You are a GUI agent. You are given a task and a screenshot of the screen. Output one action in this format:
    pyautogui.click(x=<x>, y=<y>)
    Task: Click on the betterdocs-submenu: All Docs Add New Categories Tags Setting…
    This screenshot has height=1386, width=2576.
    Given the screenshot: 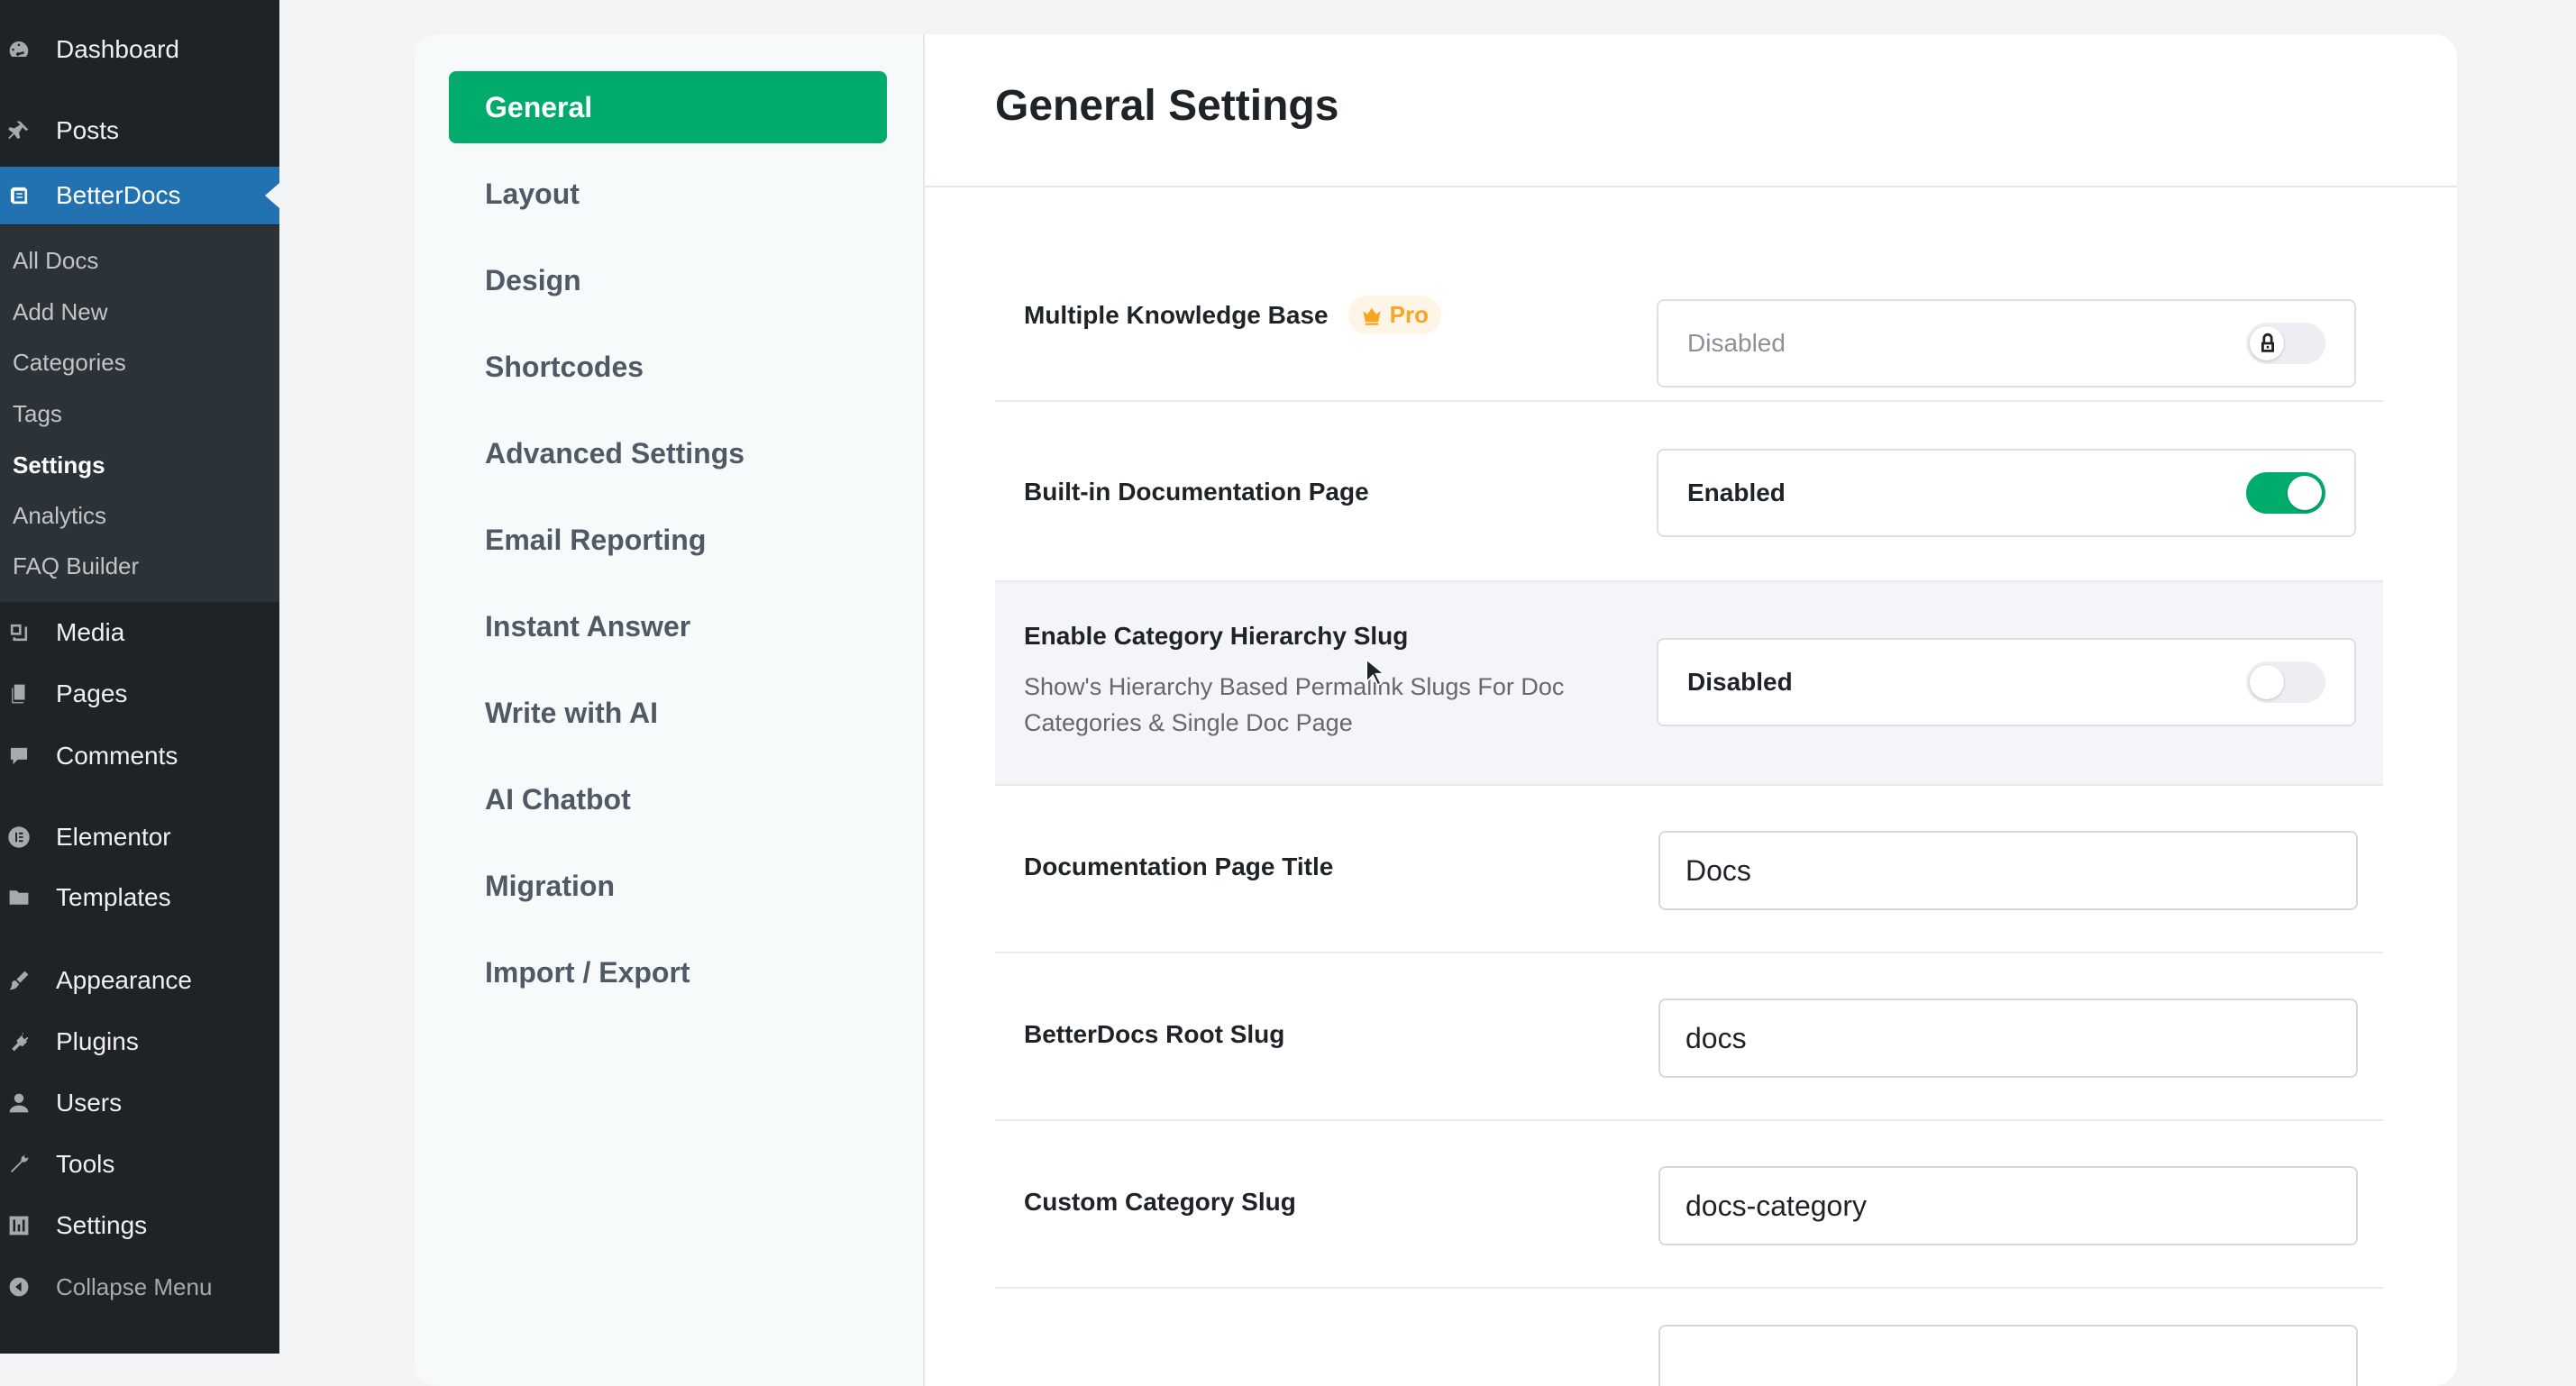 What is the action you would take?
    pyautogui.click(x=139, y=413)
    